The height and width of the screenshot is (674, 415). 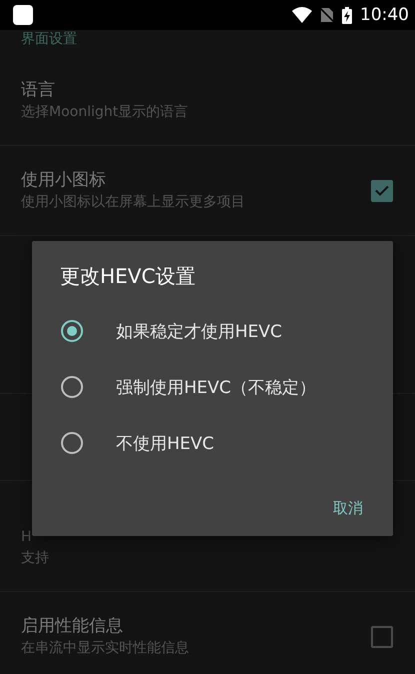 What do you see at coordinates (23, 15) in the screenshot?
I see `notification-icon` at bounding box center [23, 15].